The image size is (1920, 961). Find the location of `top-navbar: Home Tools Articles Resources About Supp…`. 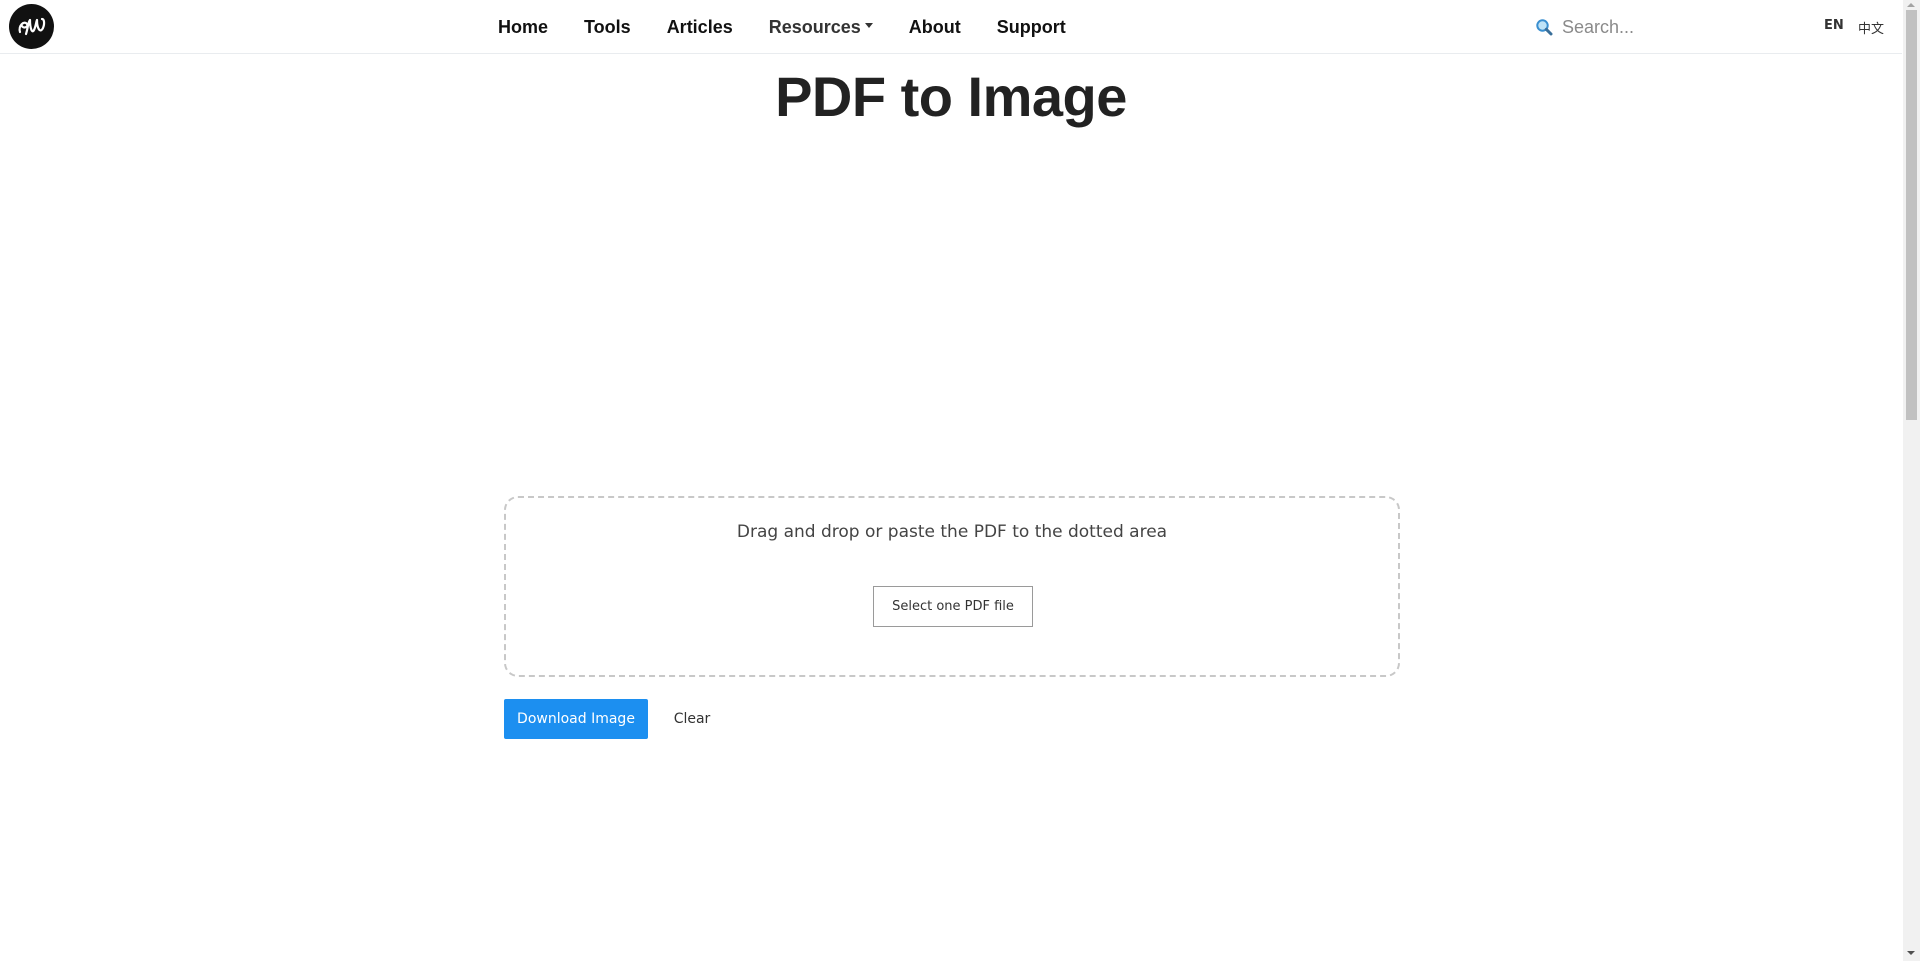

top-navbar: Home Tools Articles Resources About Supp… is located at coordinates (951, 27).